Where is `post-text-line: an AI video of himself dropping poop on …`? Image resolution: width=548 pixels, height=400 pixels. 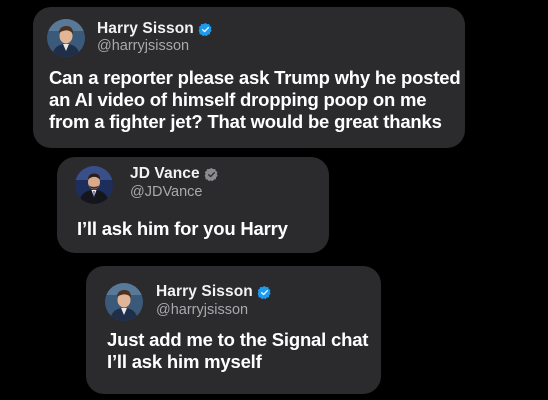
post-text-line: an AI video of himself dropping poop on … is located at coordinates (238, 99).